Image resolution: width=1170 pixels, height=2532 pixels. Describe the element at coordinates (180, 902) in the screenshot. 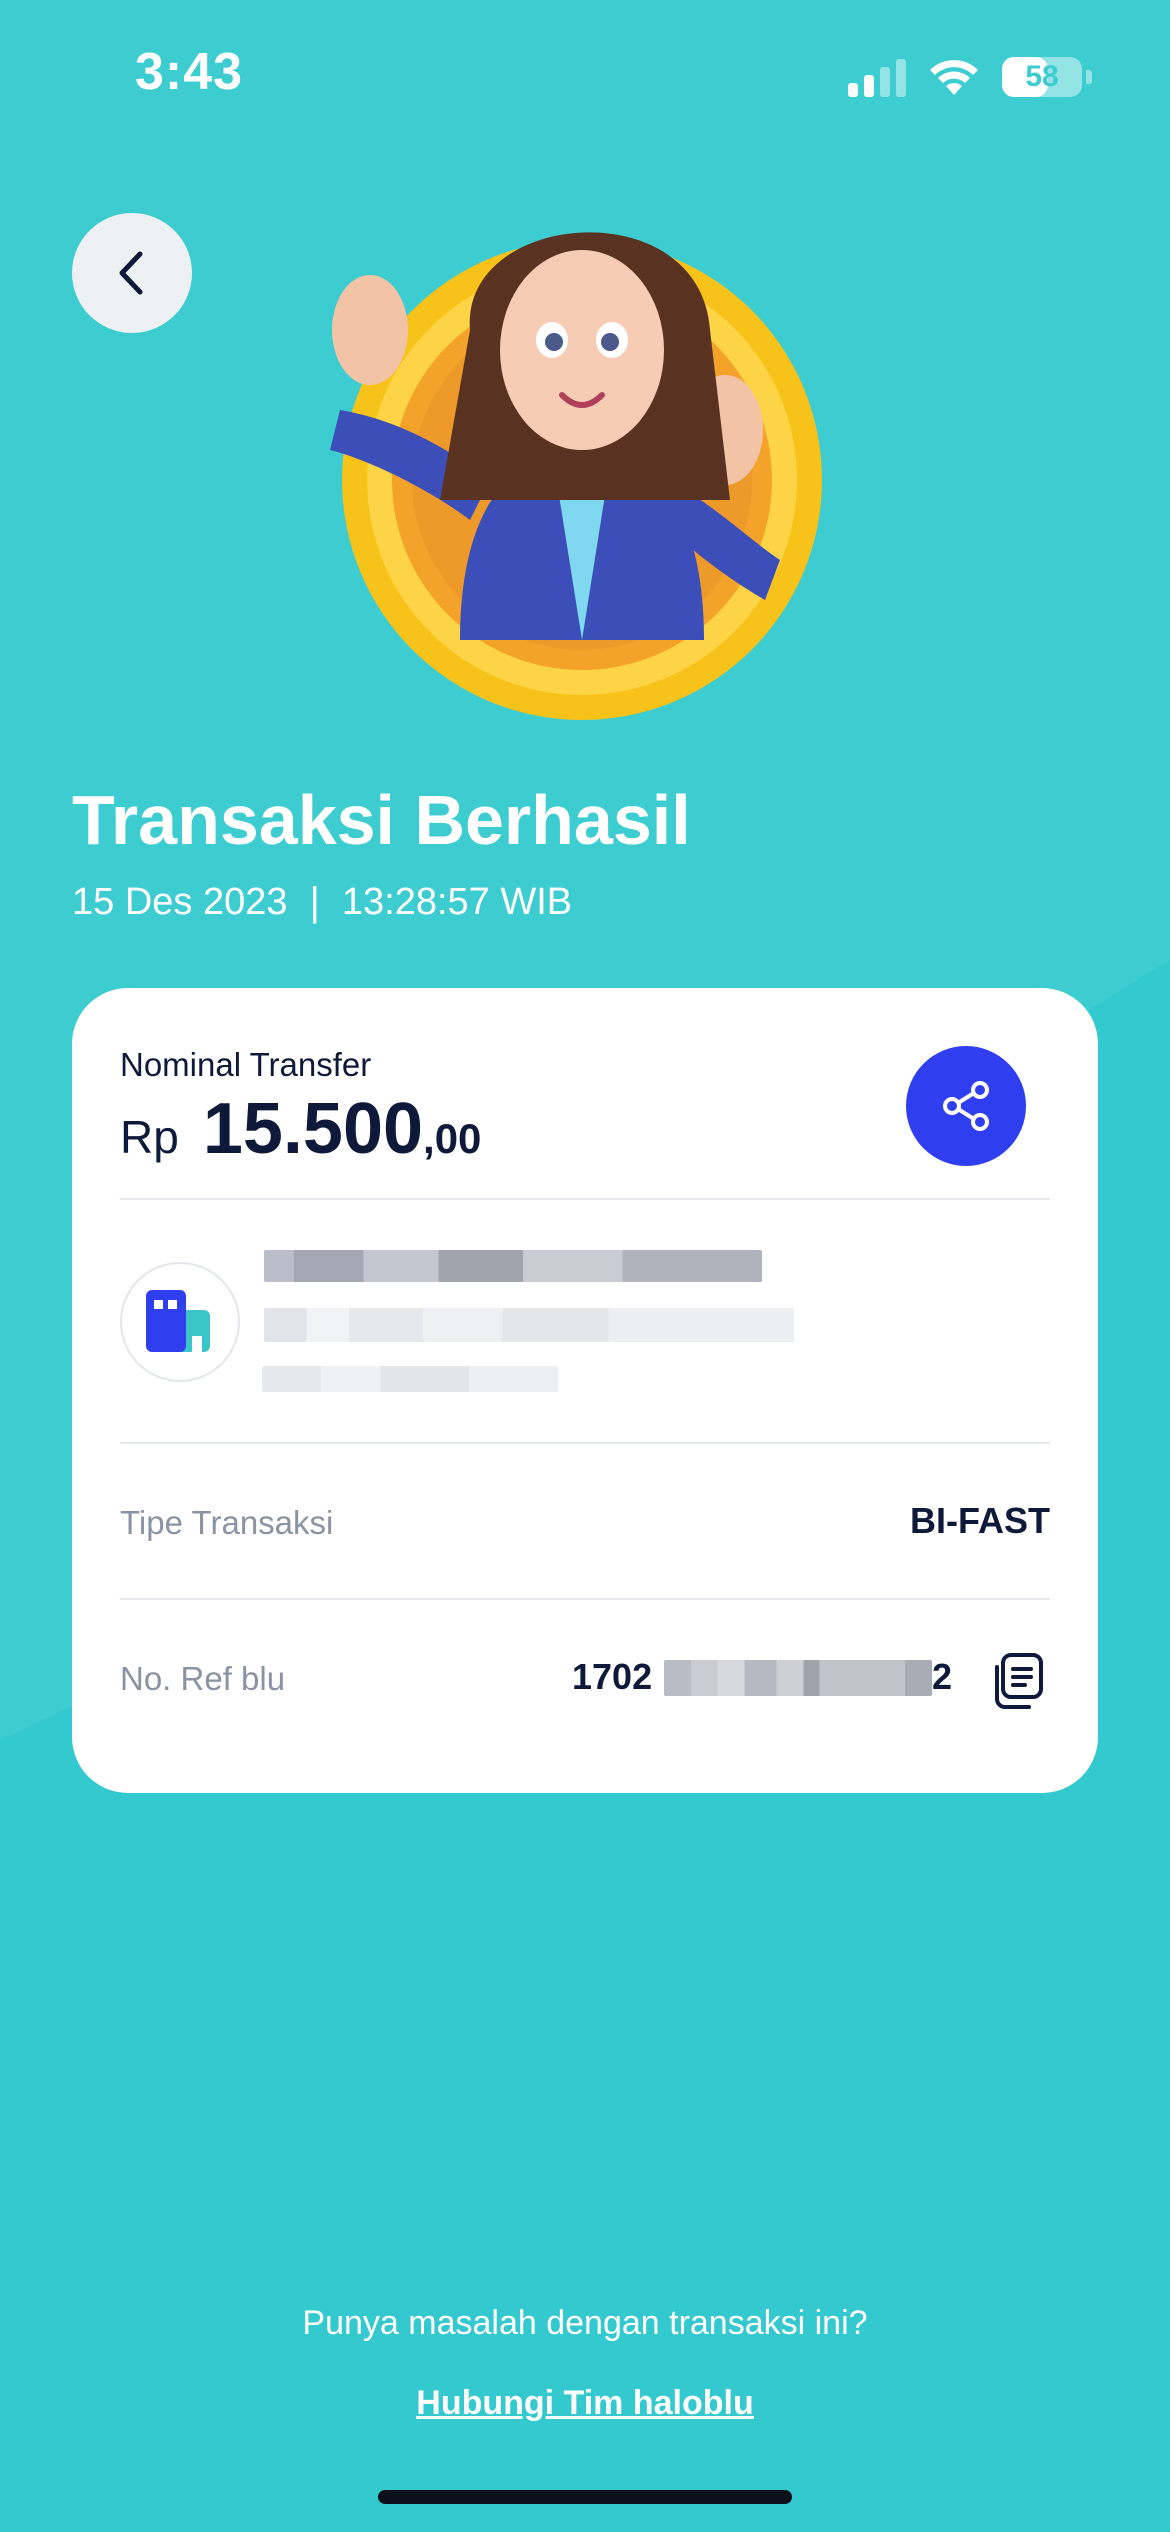

I see `transaction-date: 15 Des 2023` at that location.